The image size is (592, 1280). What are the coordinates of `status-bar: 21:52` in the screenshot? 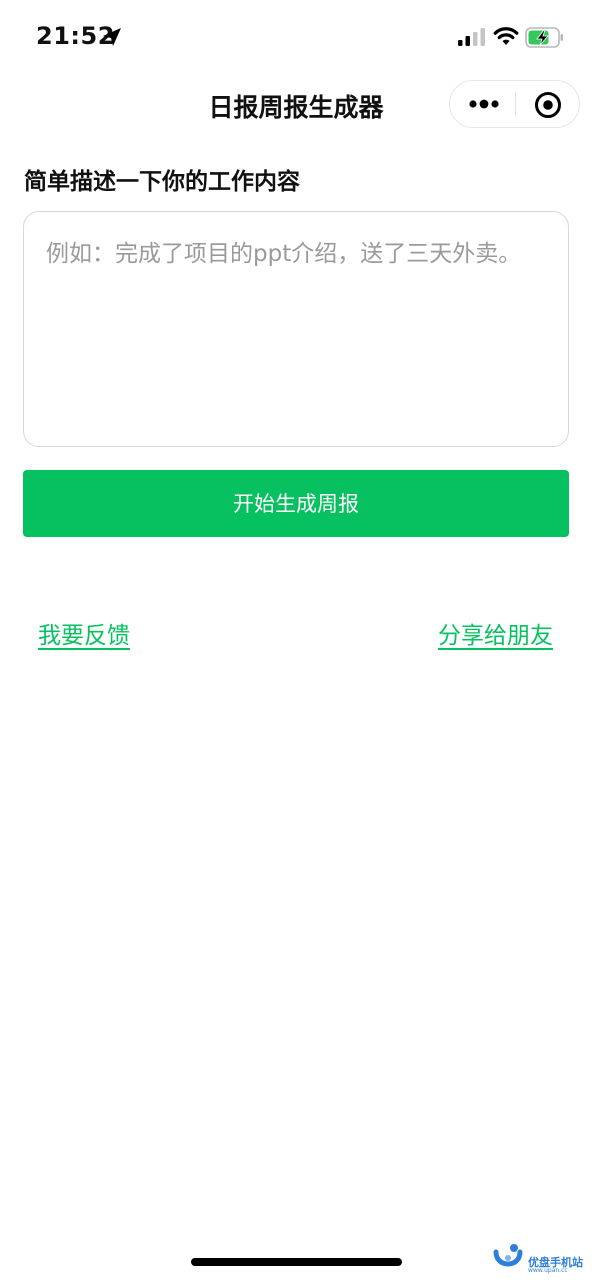 It's located at (296, 38).